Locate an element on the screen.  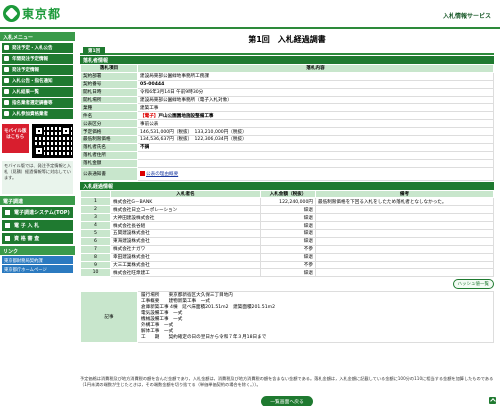
table-row: 開札日時 令和6年3月14日 午前9時30分 is located at coordinates (287, 92).